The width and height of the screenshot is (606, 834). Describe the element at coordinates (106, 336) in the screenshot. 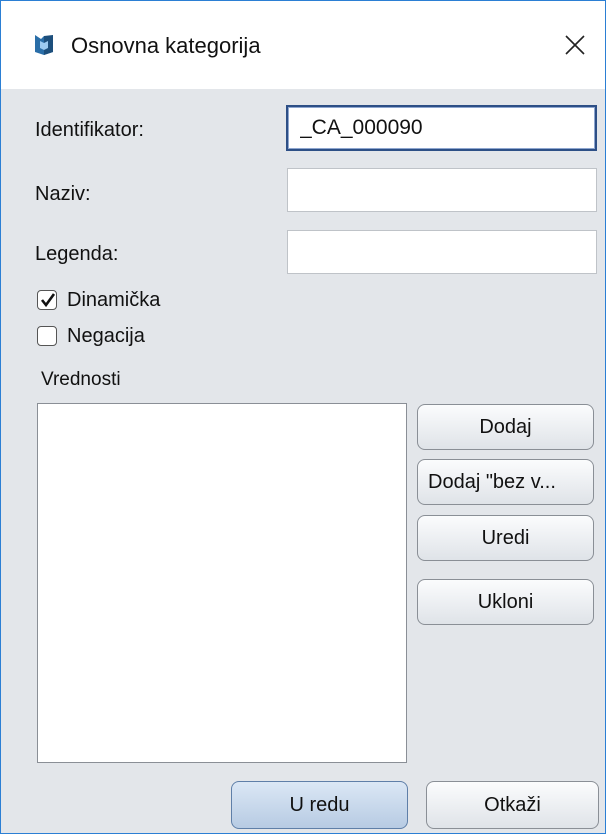

I see `negation-label: Negacija` at that location.